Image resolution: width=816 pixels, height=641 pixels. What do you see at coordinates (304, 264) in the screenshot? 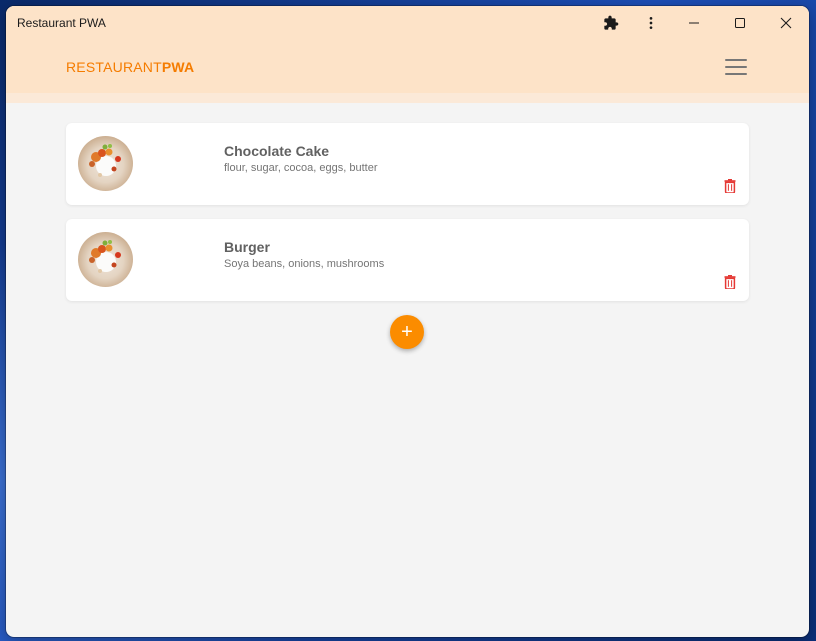
I see `recipe-ingredients: Soya beans, onions, mushrooms` at bounding box center [304, 264].